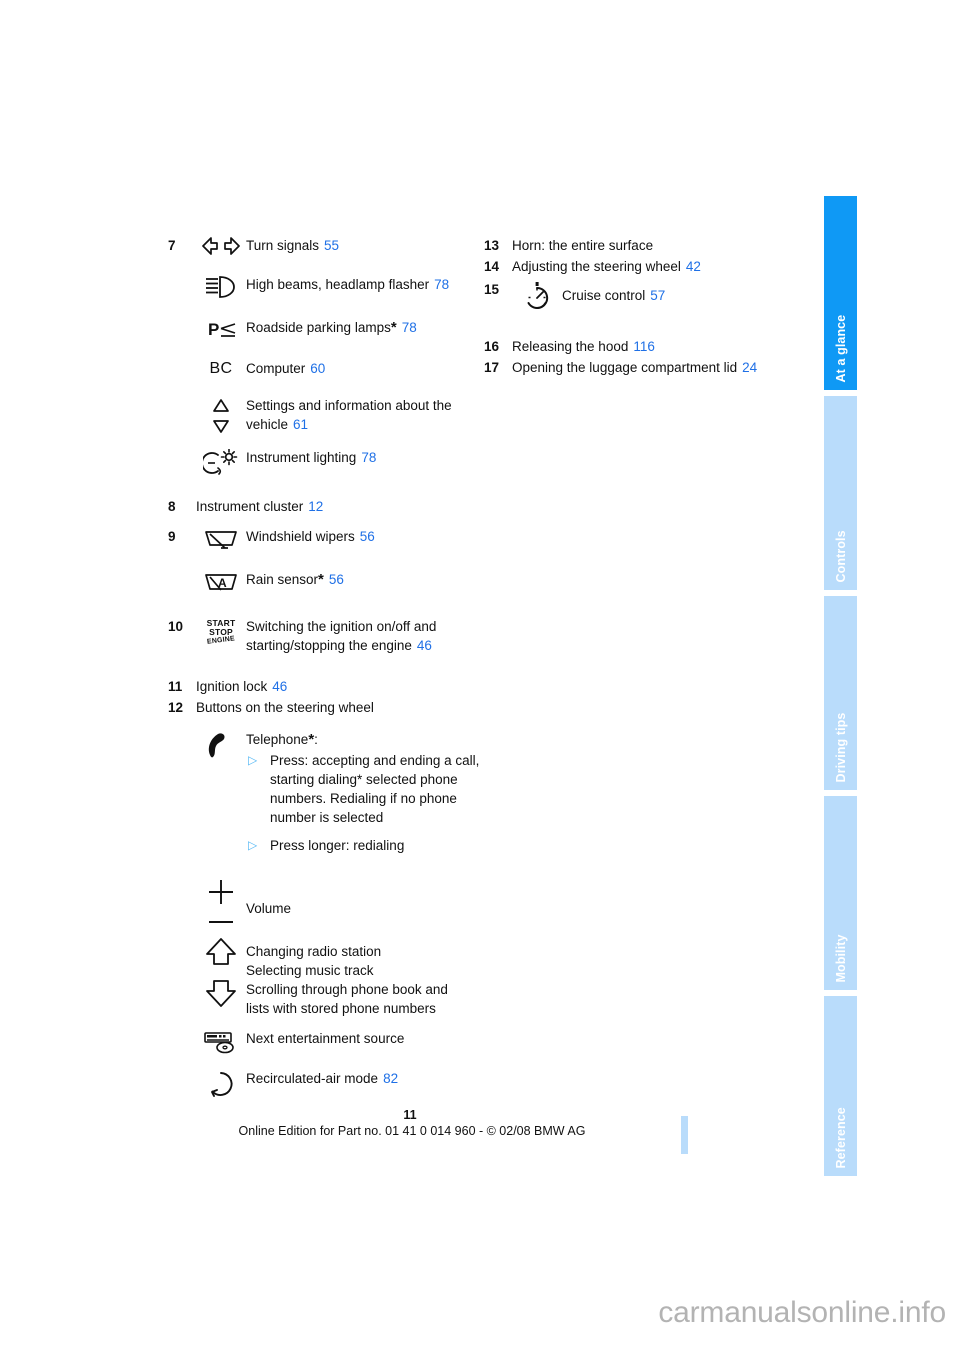 Image resolution: width=960 pixels, height=1358 pixels. Describe the element at coordinates (604, 295) in the screenshot. I see `cruise-control-label: Cruise control` at that location.